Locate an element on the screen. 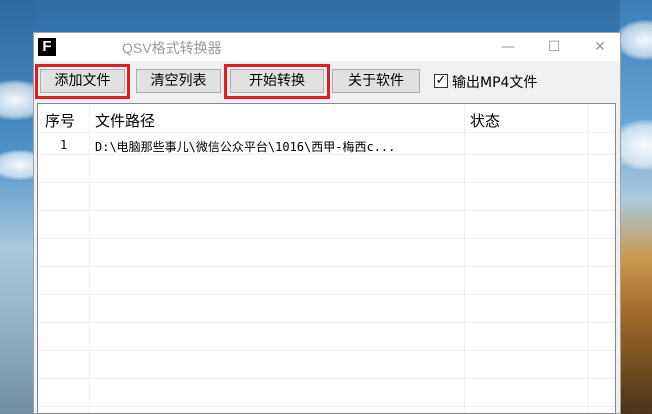  column-header-path: 文件路径 is located at coordinates (125, 120).